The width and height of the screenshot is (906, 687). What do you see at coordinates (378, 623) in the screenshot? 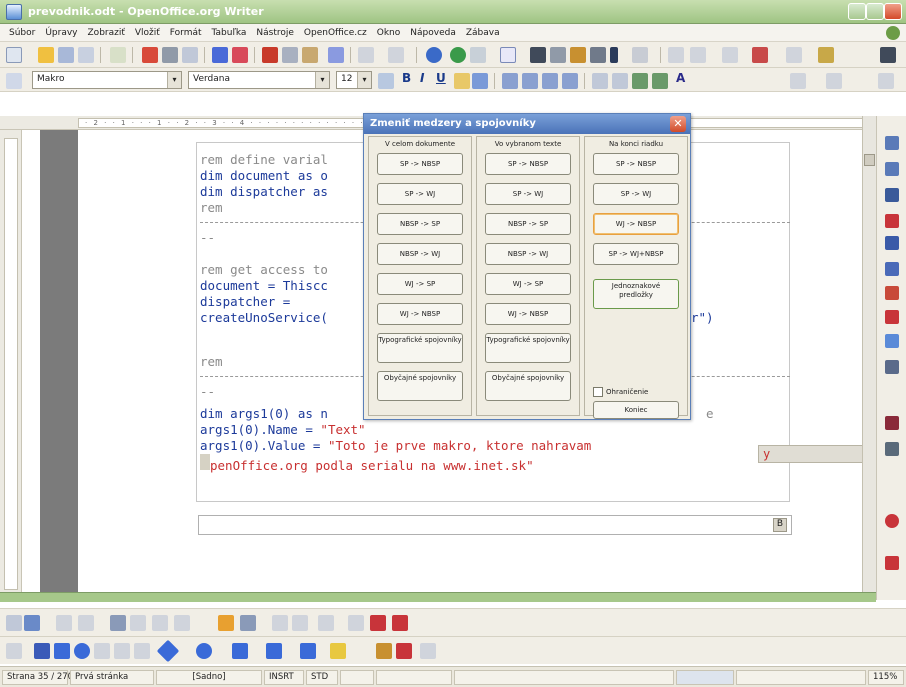
I see `bottom-tool-15-icon` at bounding box center [378, 623].